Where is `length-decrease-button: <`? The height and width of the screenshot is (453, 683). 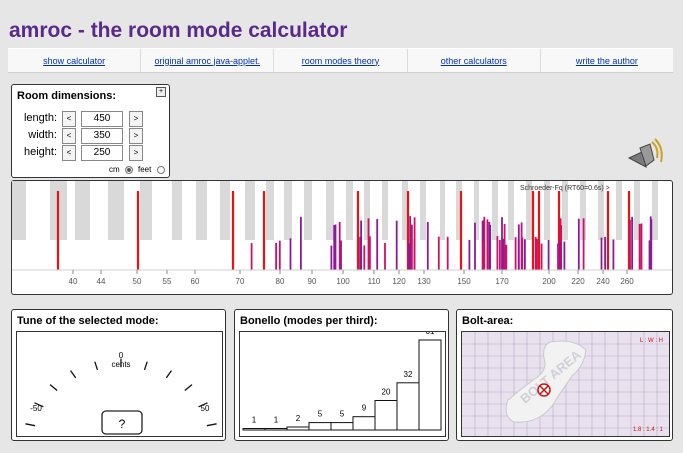
length-decrease-button: < is located at coordinates (69, 119).